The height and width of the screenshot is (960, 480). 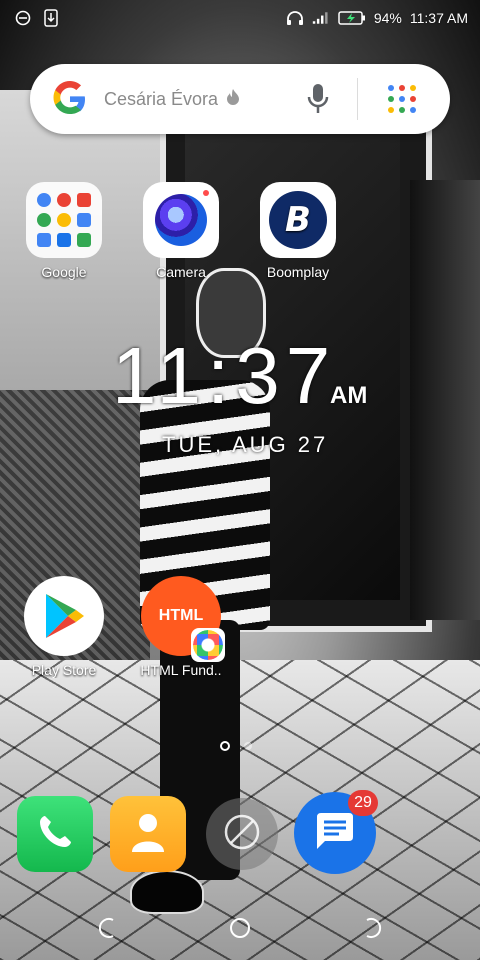 I want to click on dock-phone, so click(x=55, y=834).